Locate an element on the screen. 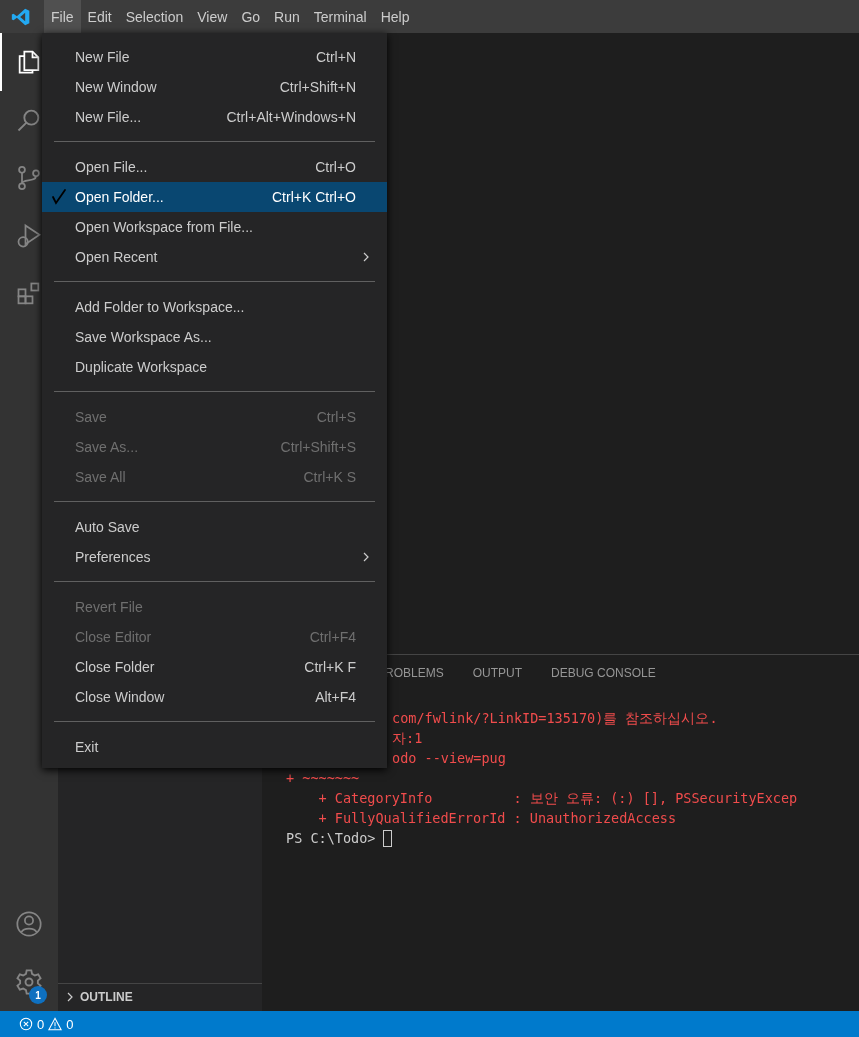  terminal-line: com/fwlink/?LinkID=135170)를 참조하십시오. is located at coordinates (555, 718).